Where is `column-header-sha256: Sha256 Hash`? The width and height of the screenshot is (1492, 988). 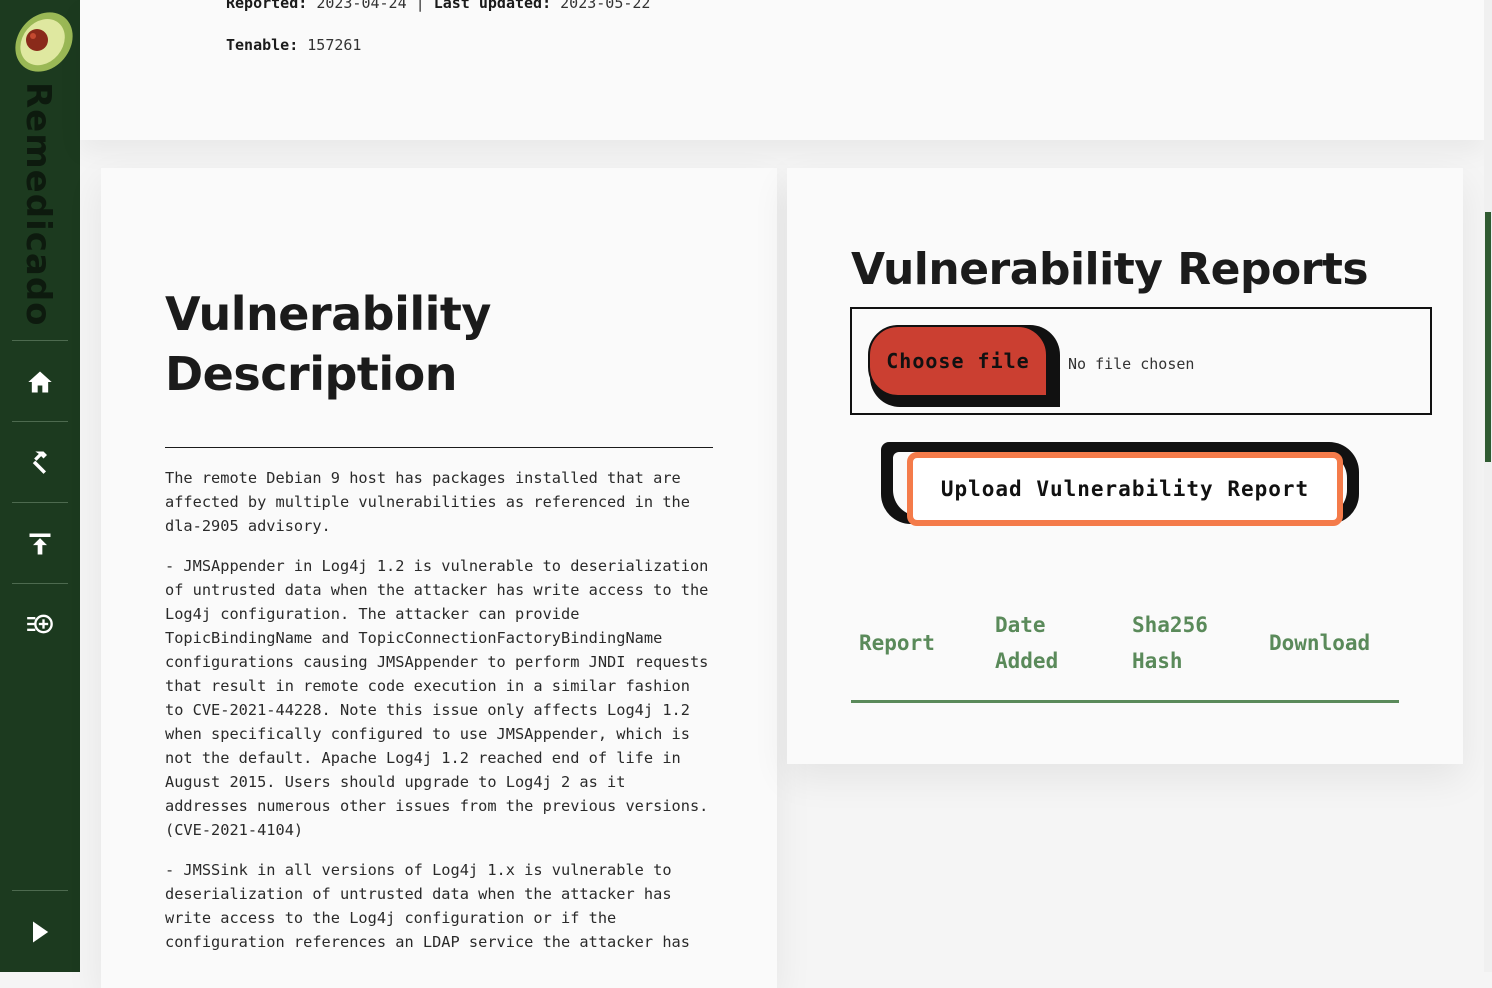
column-header-sha256: Sha256 Hash is located at coordinates (1200, 643).